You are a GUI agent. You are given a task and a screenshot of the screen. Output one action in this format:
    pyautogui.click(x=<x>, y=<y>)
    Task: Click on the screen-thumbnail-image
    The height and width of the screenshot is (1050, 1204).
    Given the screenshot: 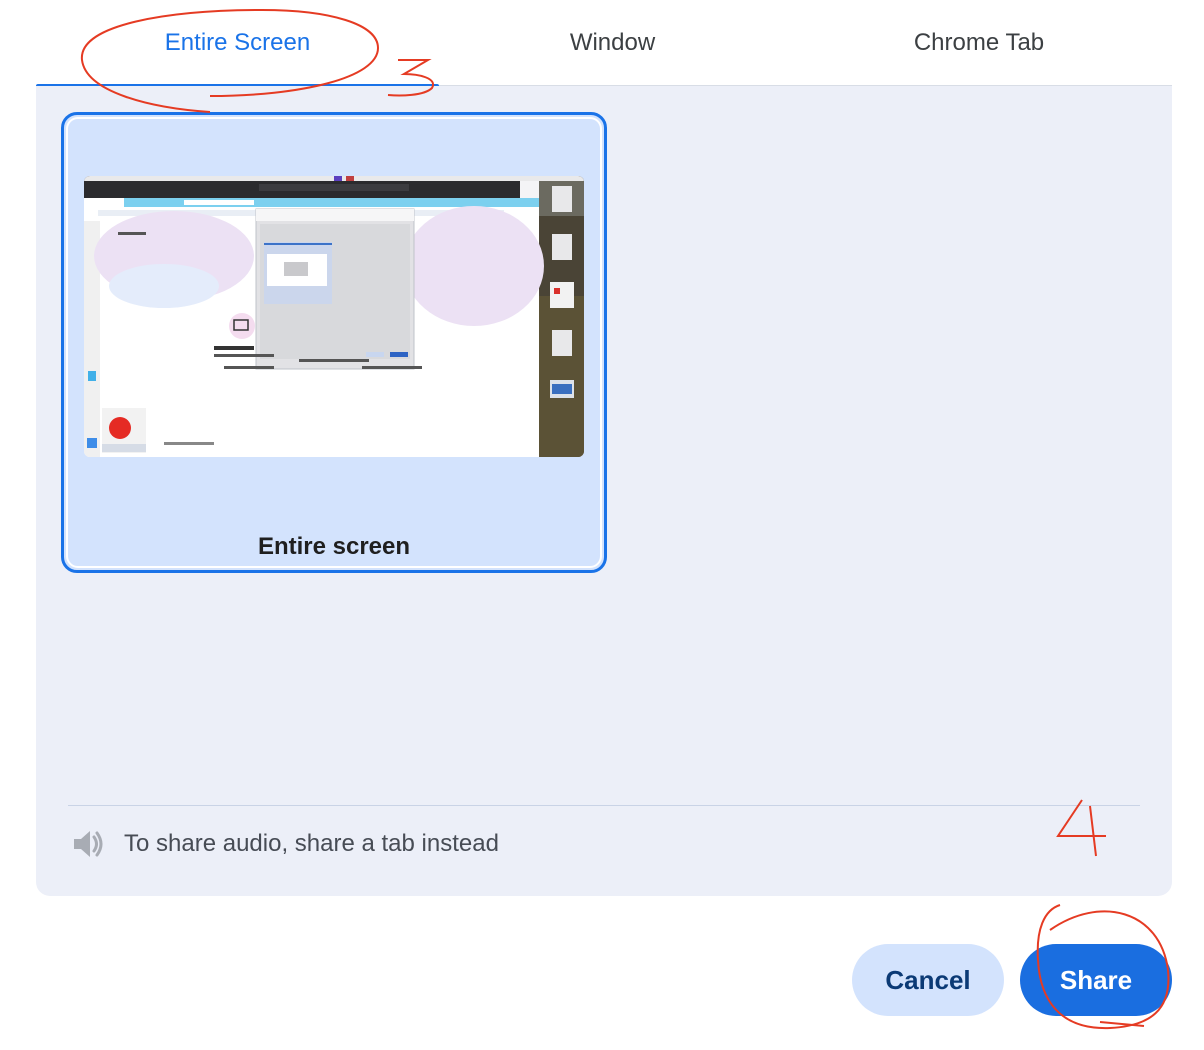 What is the action you would take?
    pyautogui.click(x=334, y=316)
    